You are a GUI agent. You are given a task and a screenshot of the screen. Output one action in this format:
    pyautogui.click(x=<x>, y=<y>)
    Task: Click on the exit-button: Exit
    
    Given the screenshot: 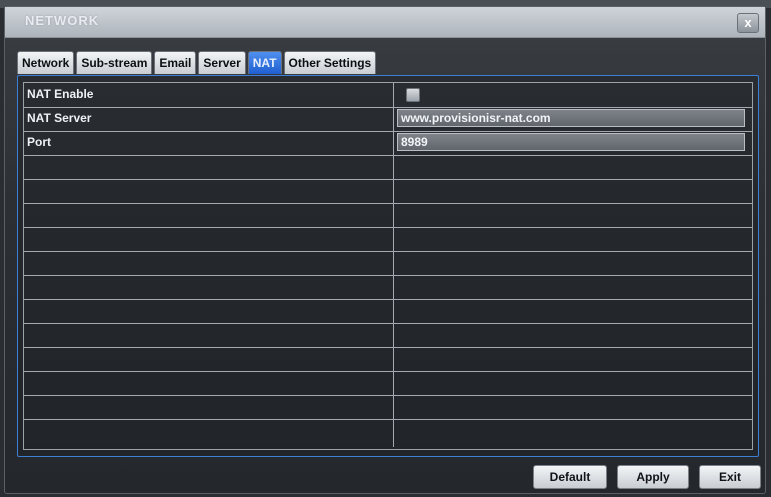 What is the action you would take?
    pyautogui.click(x=730, y=477)
    